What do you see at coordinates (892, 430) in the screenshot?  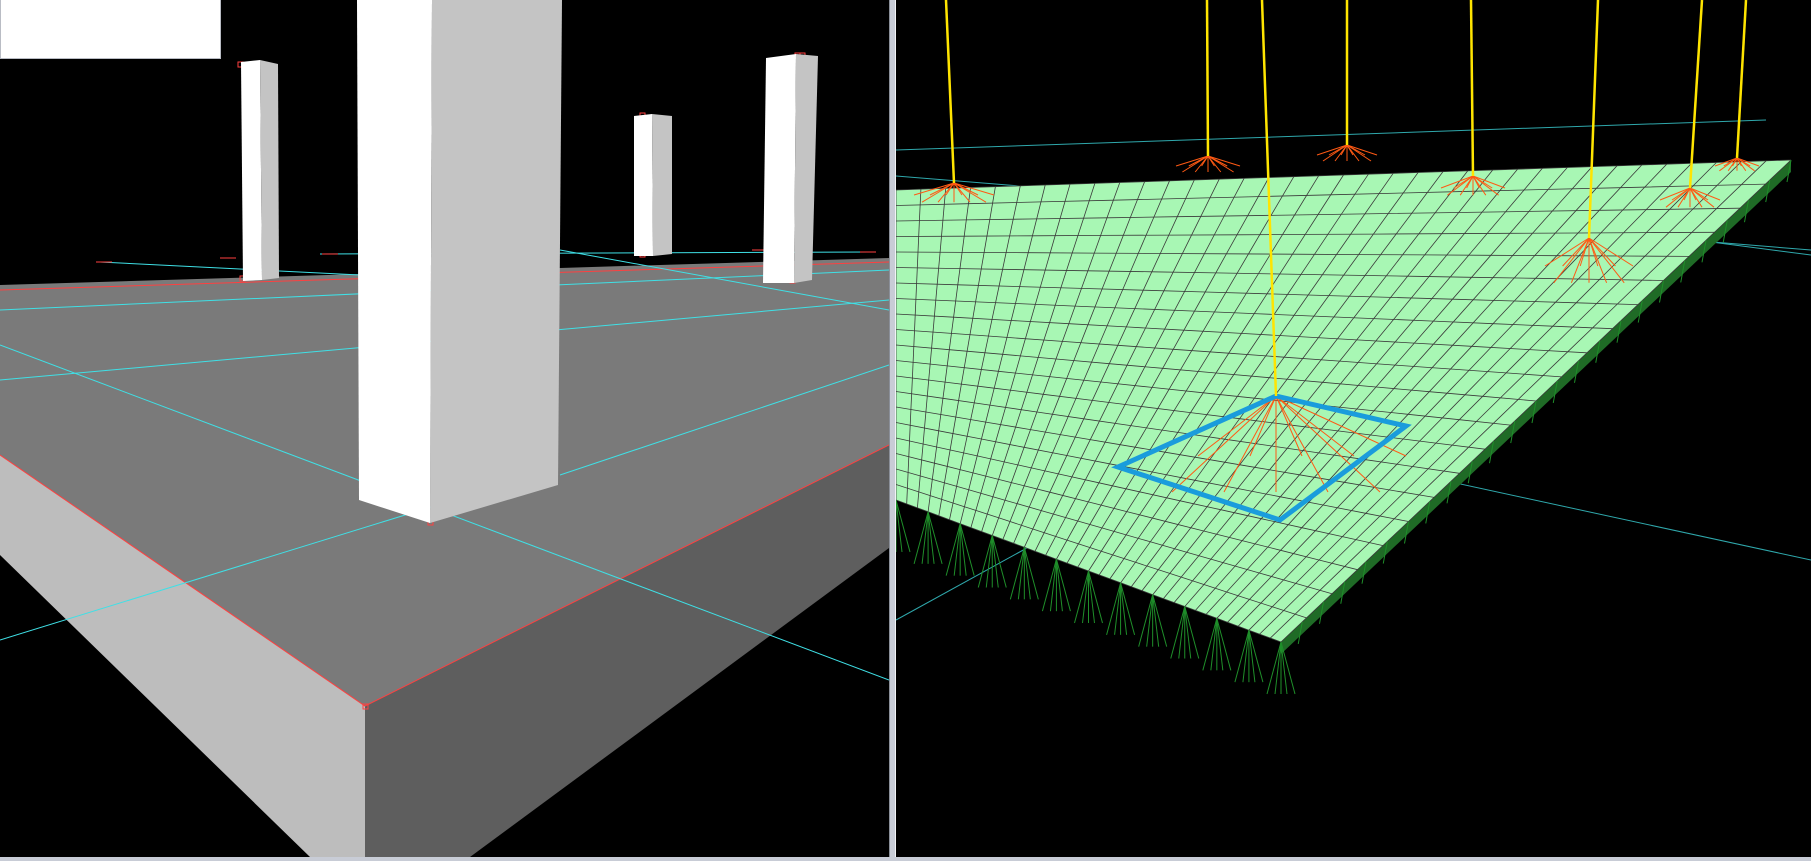 I see `viewport-splitter` at bounding box center [892, 430].